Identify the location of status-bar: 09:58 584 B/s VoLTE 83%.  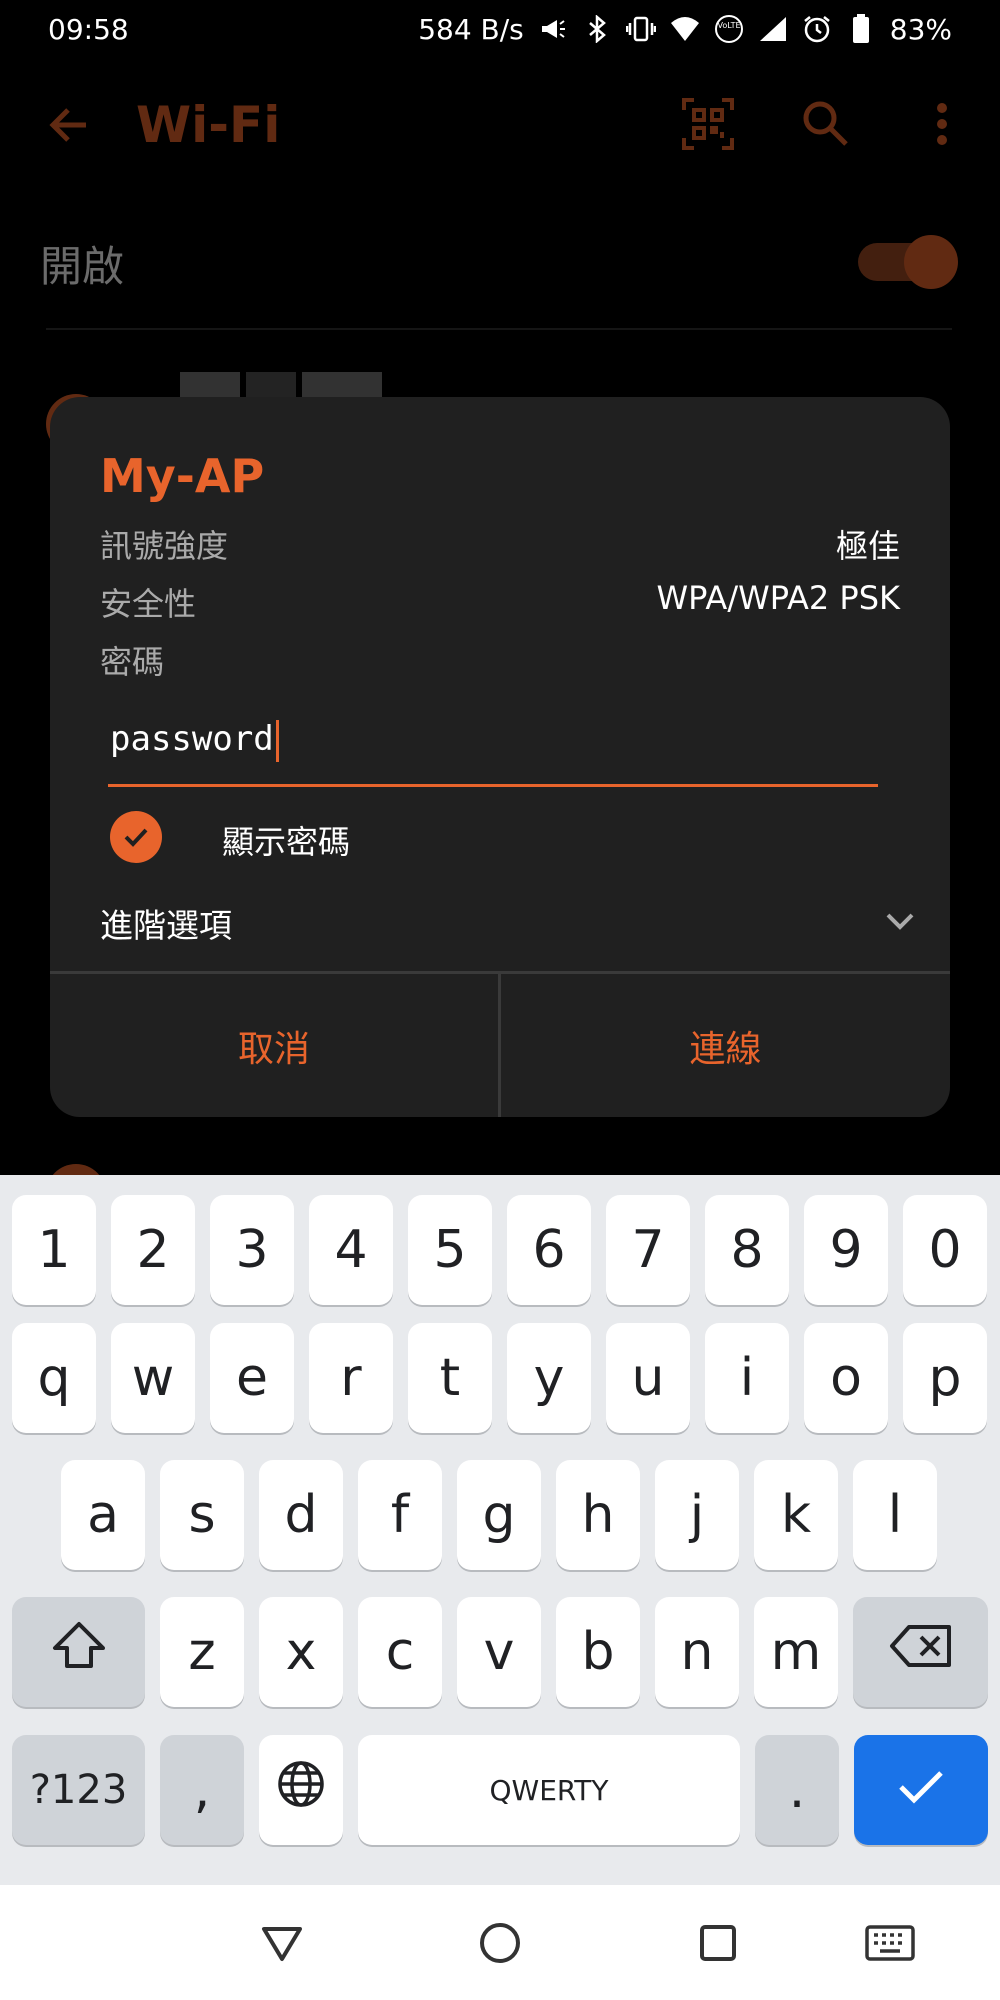
(500, 29).